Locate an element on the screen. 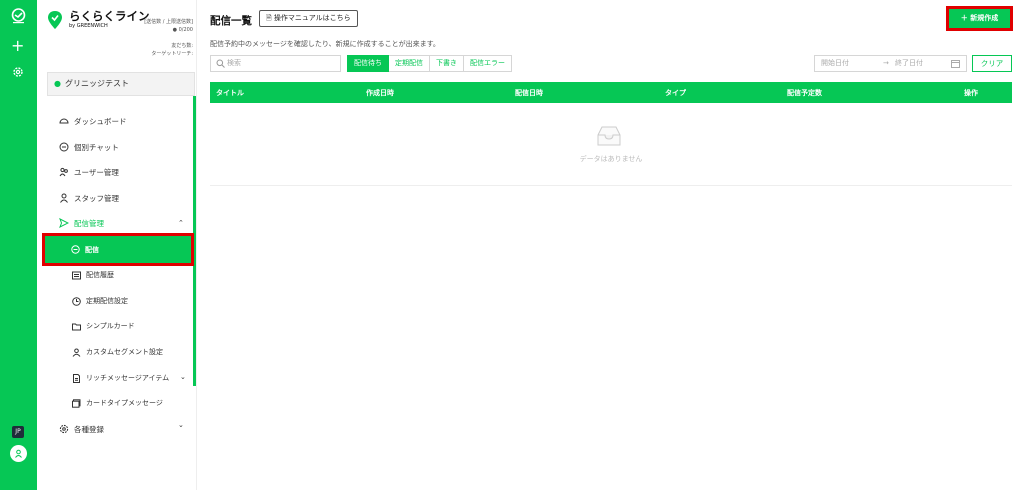  date-range-picker: 開始日付 → 終了日付 is located at coordinates (890, 63).